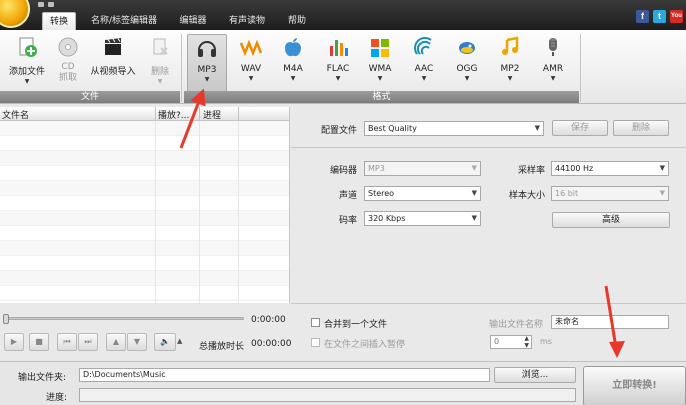 This screenshot has width=686, height=405. Describe the element at coordinates (676, 16) in the screenshot. I see `youtube-icon: You` at that location.